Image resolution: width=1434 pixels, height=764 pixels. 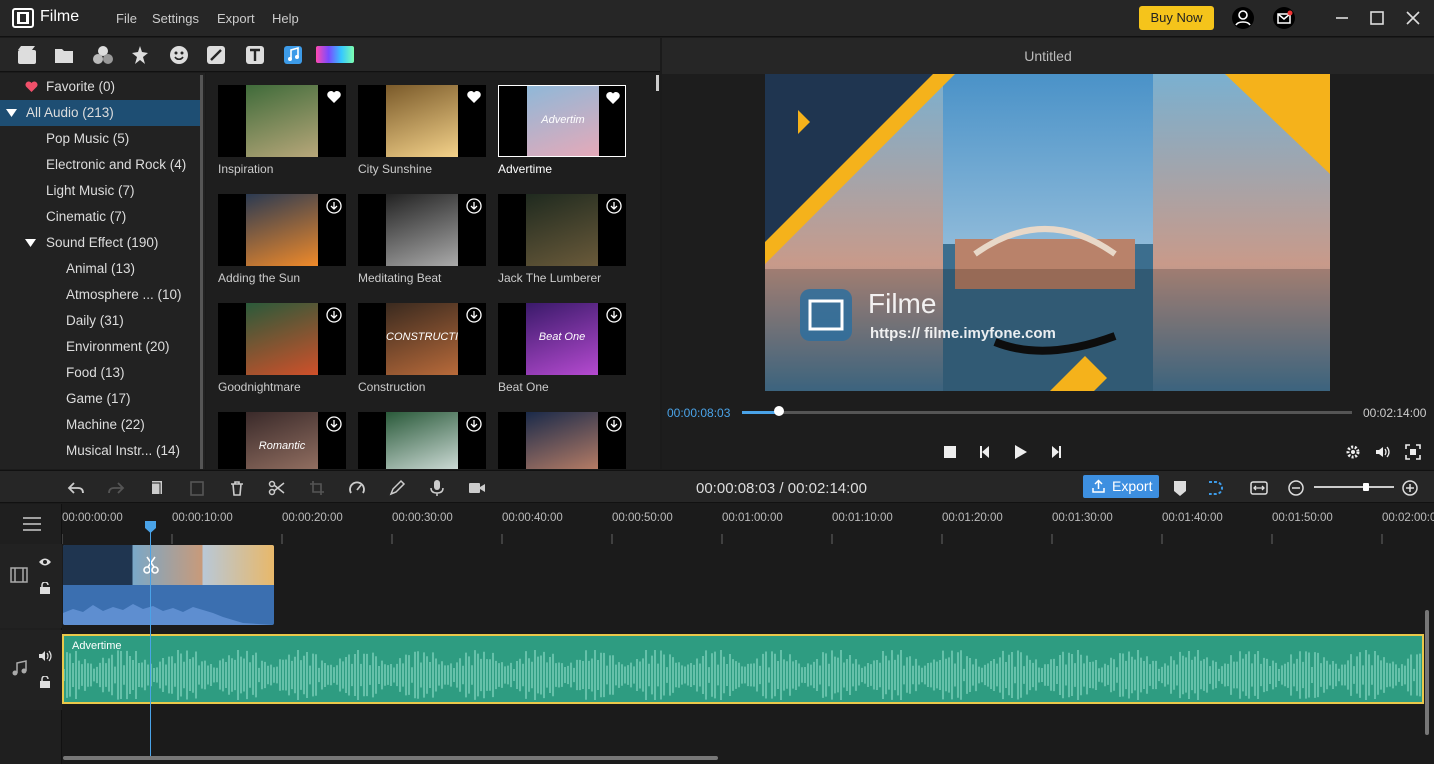 I want to click on transitions-icon, so click(x=140, y=55).